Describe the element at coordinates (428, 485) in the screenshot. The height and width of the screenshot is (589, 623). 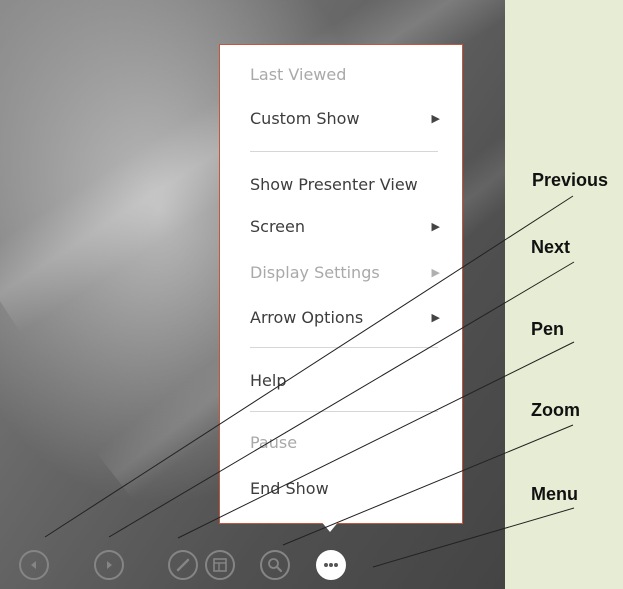
I see `callout-line-zoom` at that location.